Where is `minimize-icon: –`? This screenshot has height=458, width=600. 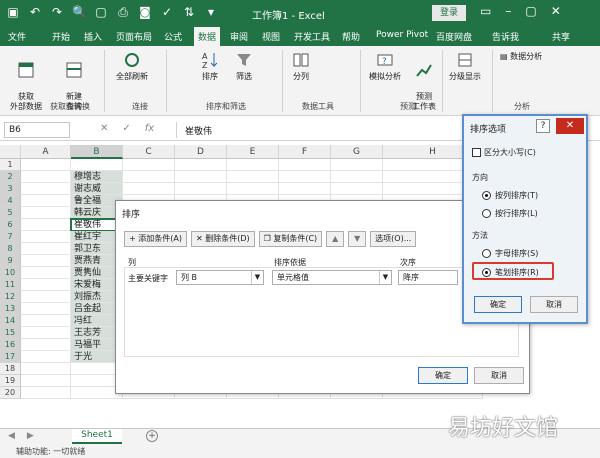
minimize-icon: – is located at coordinates (508, 11).